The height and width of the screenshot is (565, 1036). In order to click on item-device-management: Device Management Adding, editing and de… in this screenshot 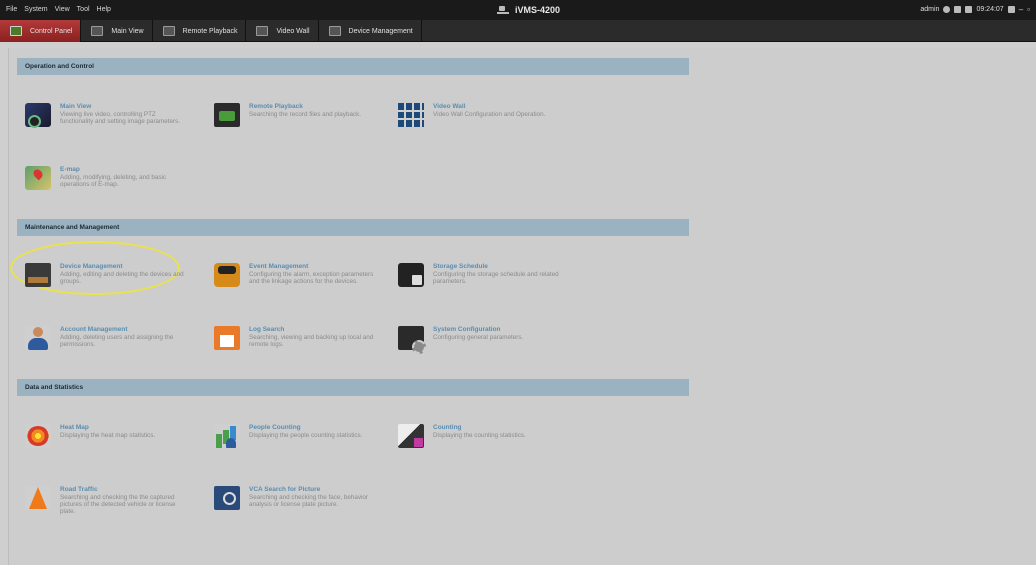, I will do `click(115, 286)`.